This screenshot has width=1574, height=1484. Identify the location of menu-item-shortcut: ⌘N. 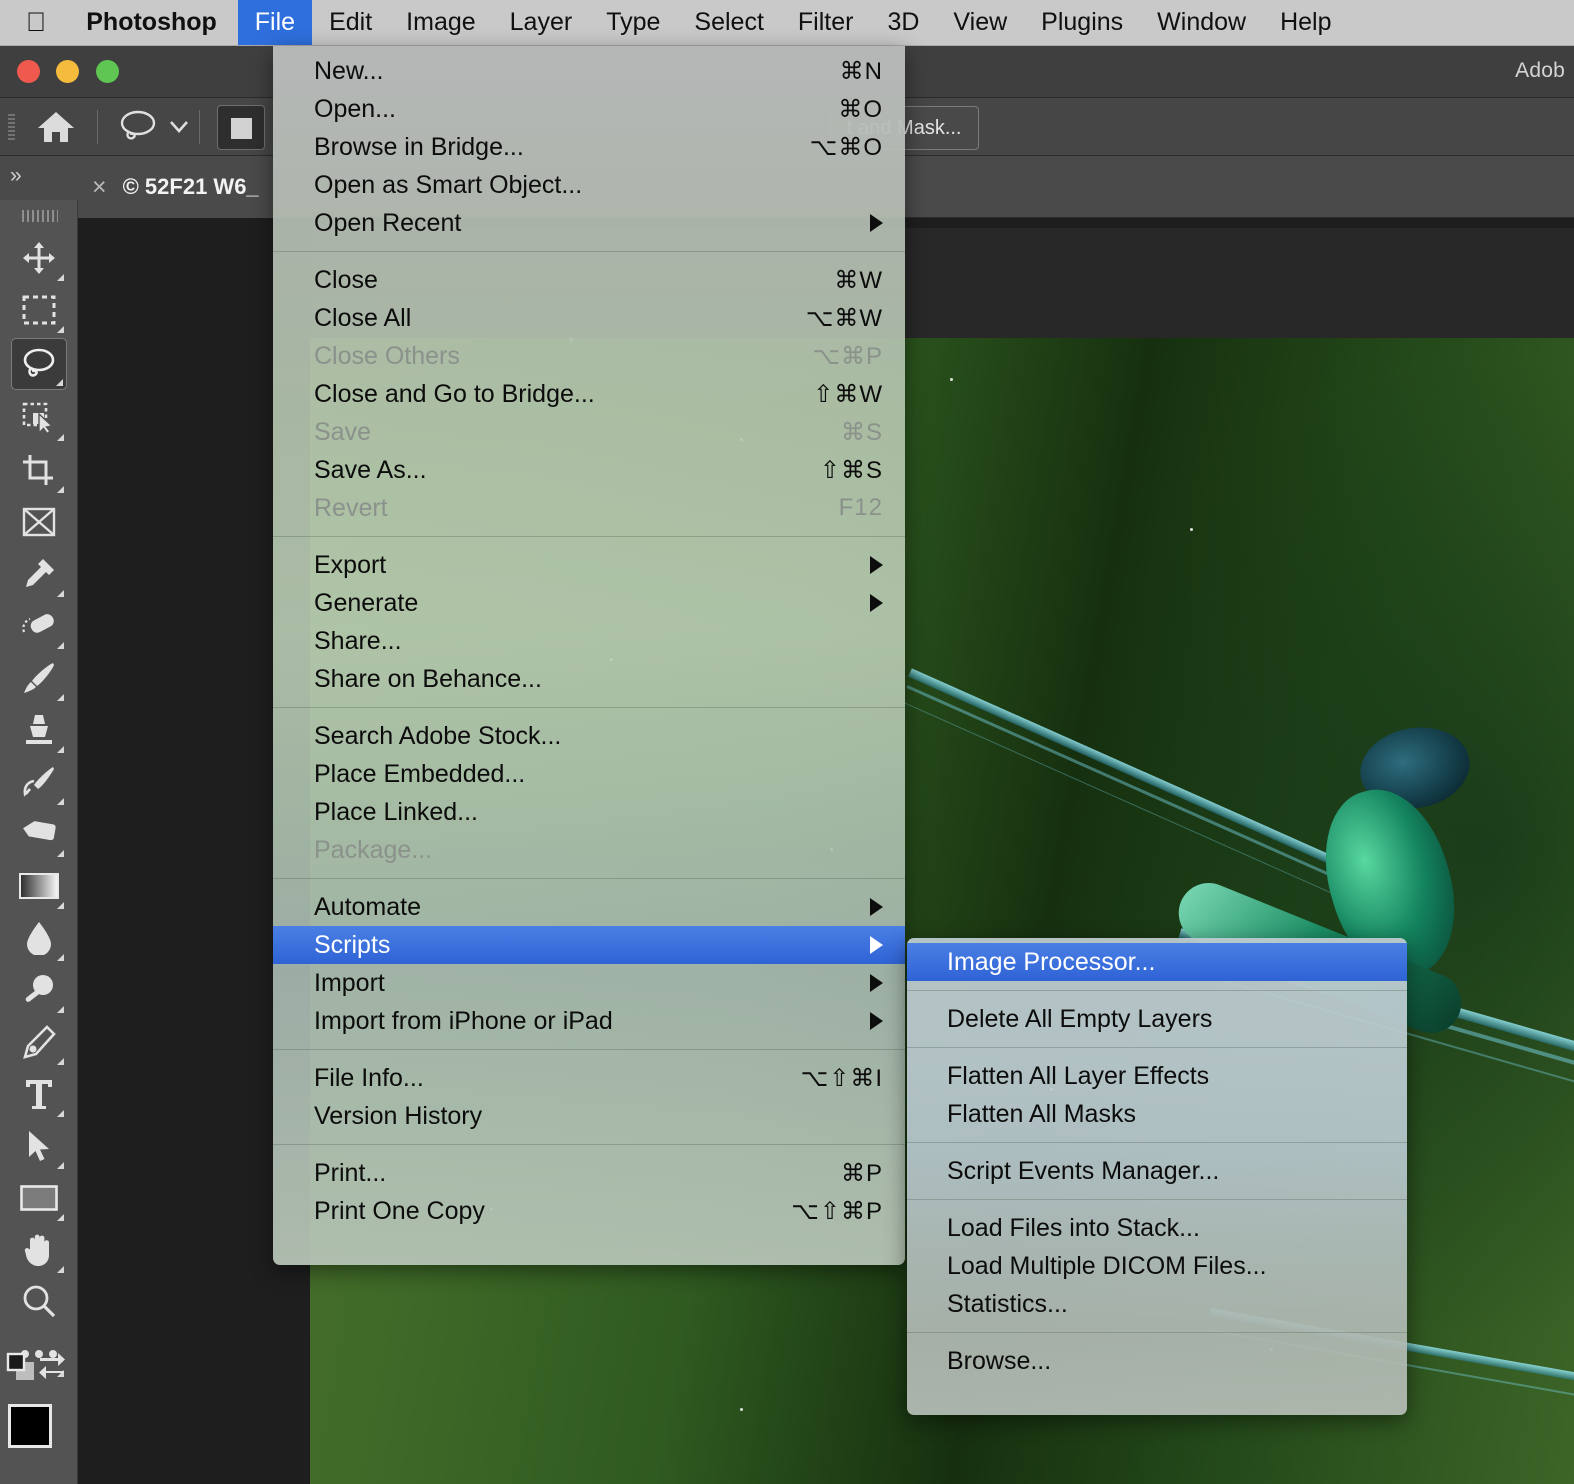
(861, 71).